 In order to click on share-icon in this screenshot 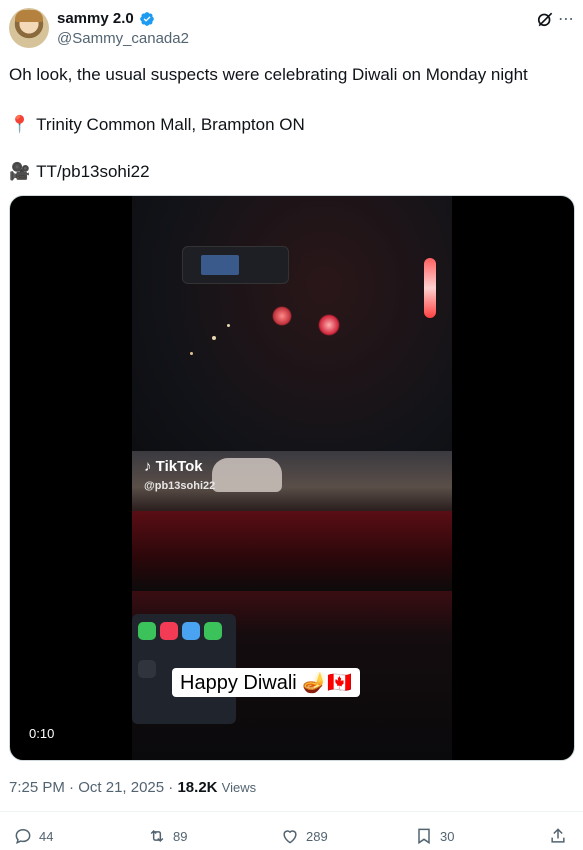, I will do `click(558, 835)`.